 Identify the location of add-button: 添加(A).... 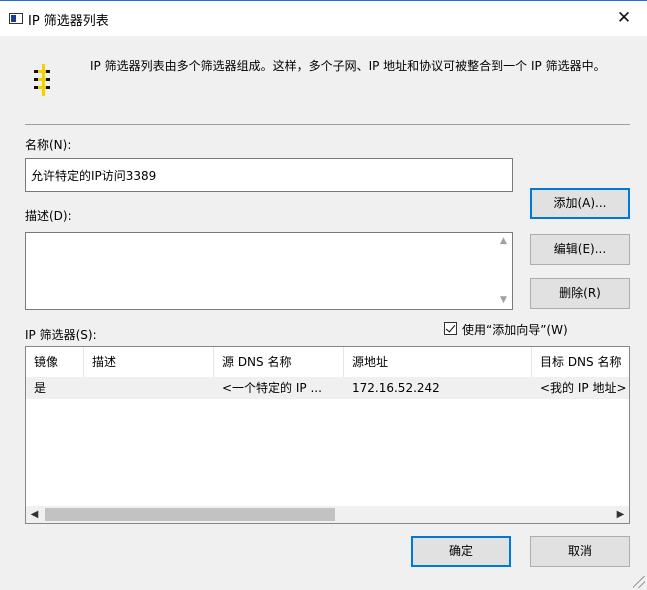
(580, 203).